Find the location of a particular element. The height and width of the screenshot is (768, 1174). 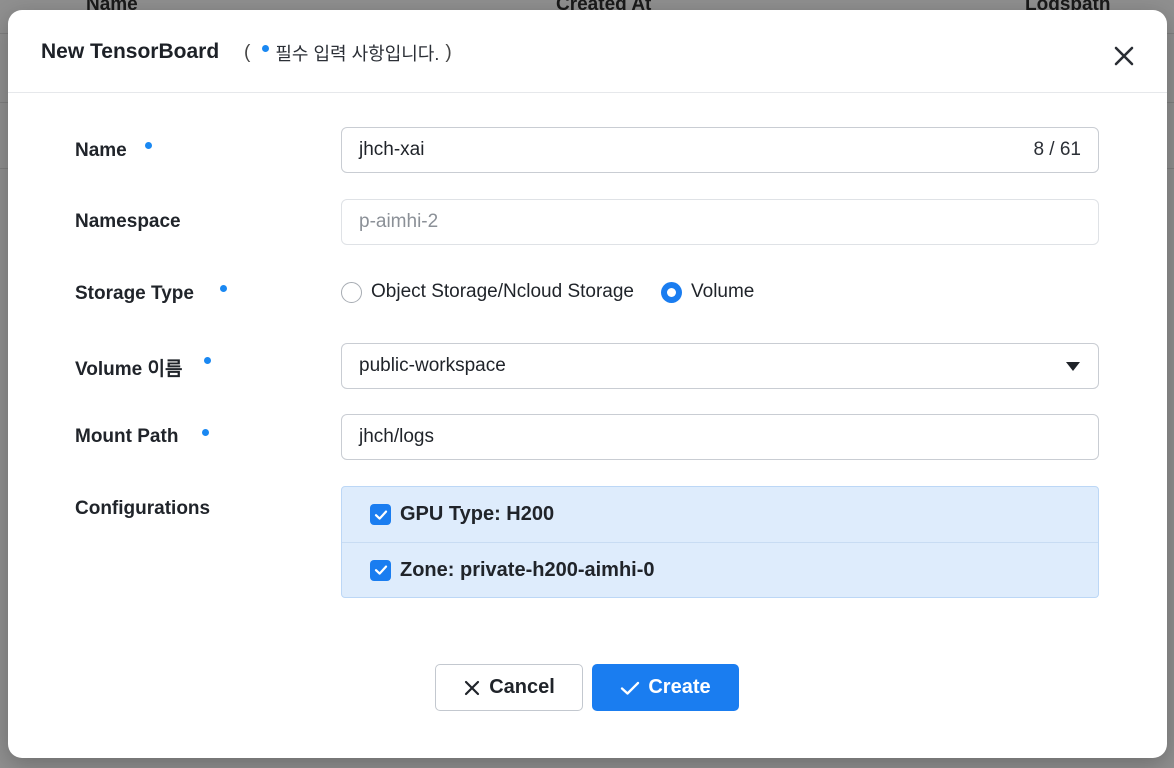

required-note: ( 필수 입력 사항입니다. ) is located at coordinates (348, 53).